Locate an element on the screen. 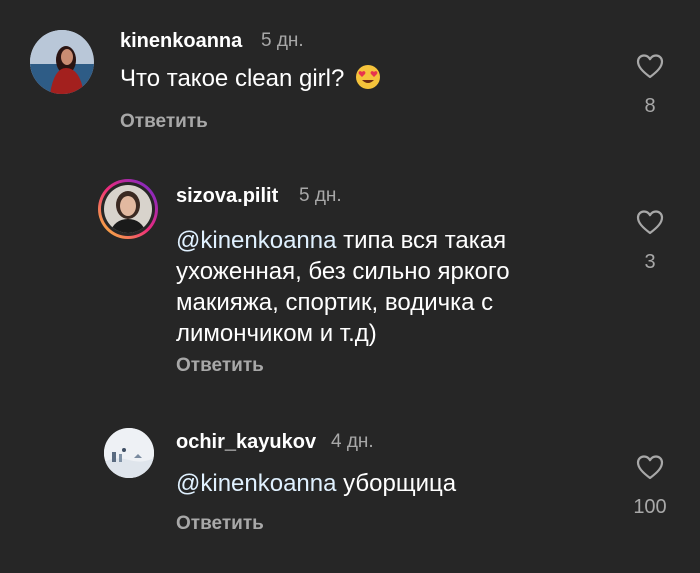  username: ochir_kayukov is located at coordinates (246, 442).